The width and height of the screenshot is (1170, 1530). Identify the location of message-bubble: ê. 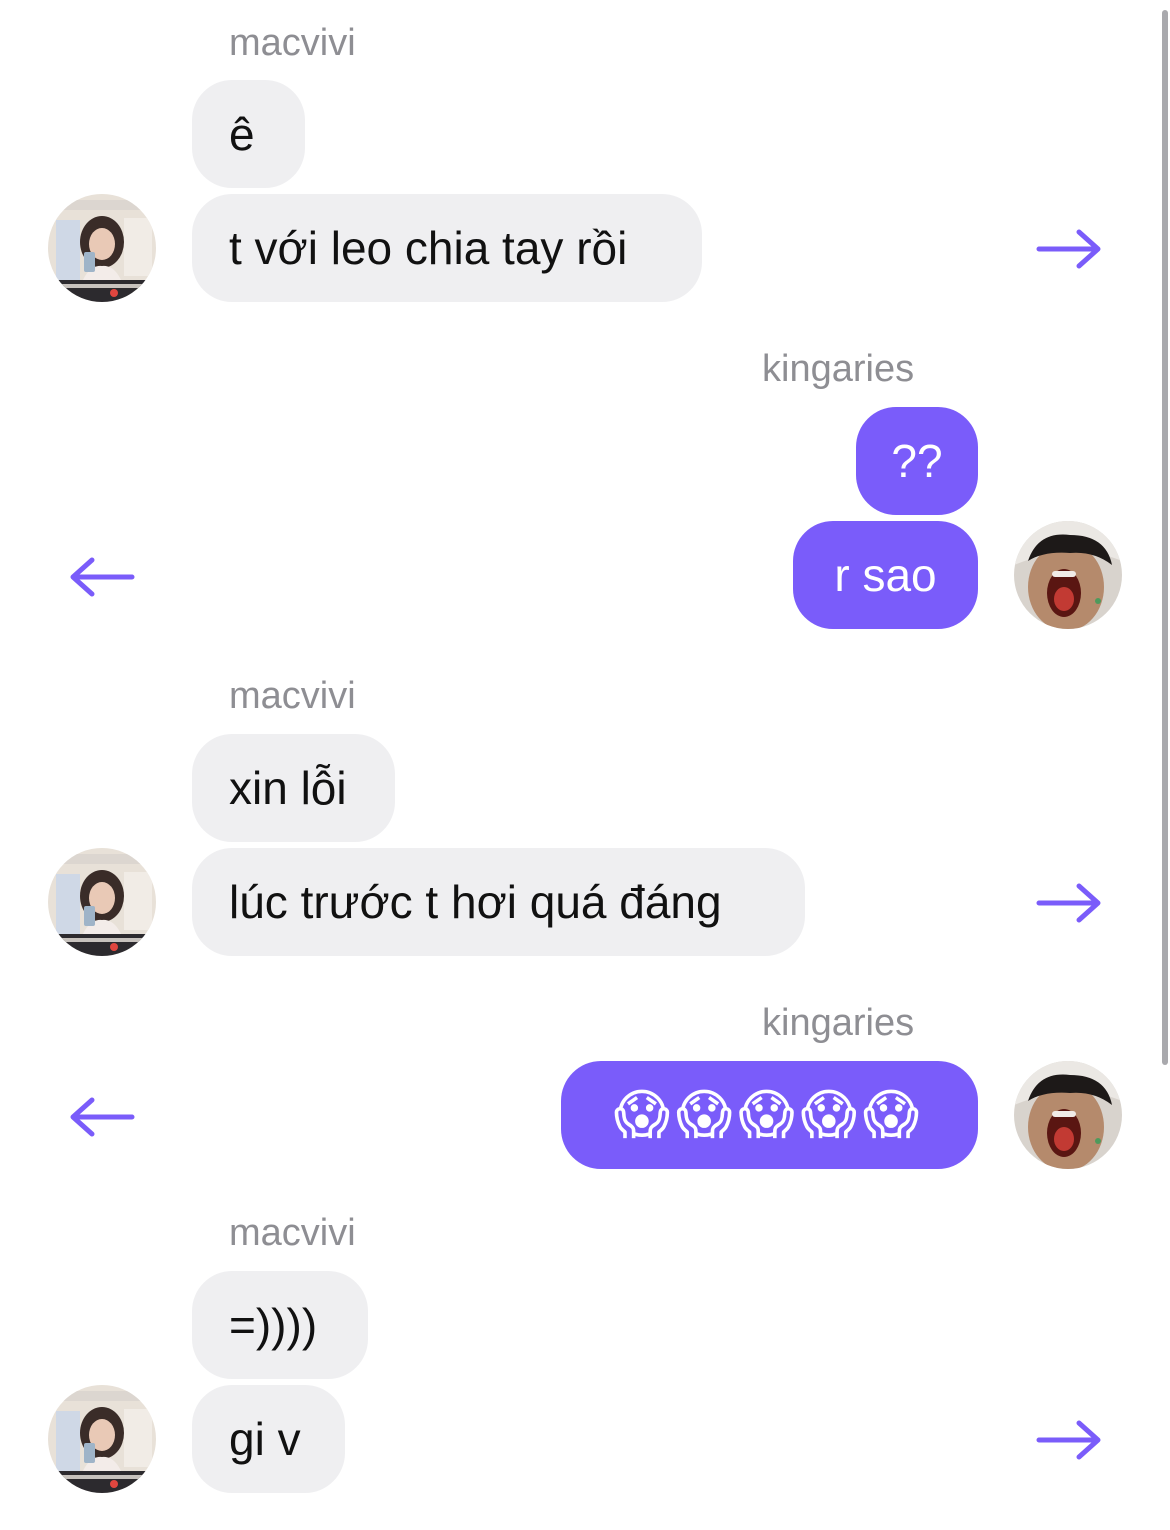
(248, 134).